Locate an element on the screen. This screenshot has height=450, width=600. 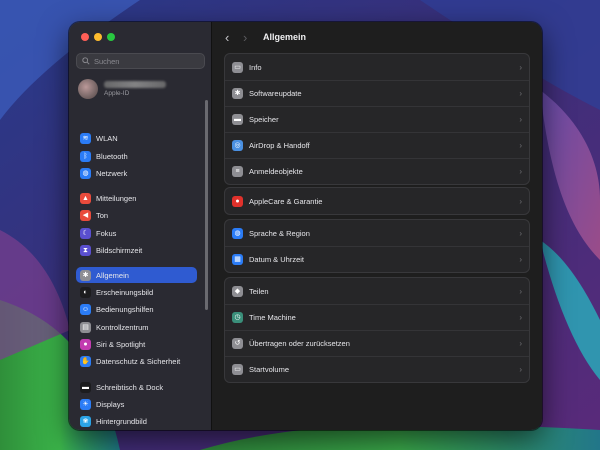
sidebar-item-label: Allgemein is located at coordinates (112, 275).